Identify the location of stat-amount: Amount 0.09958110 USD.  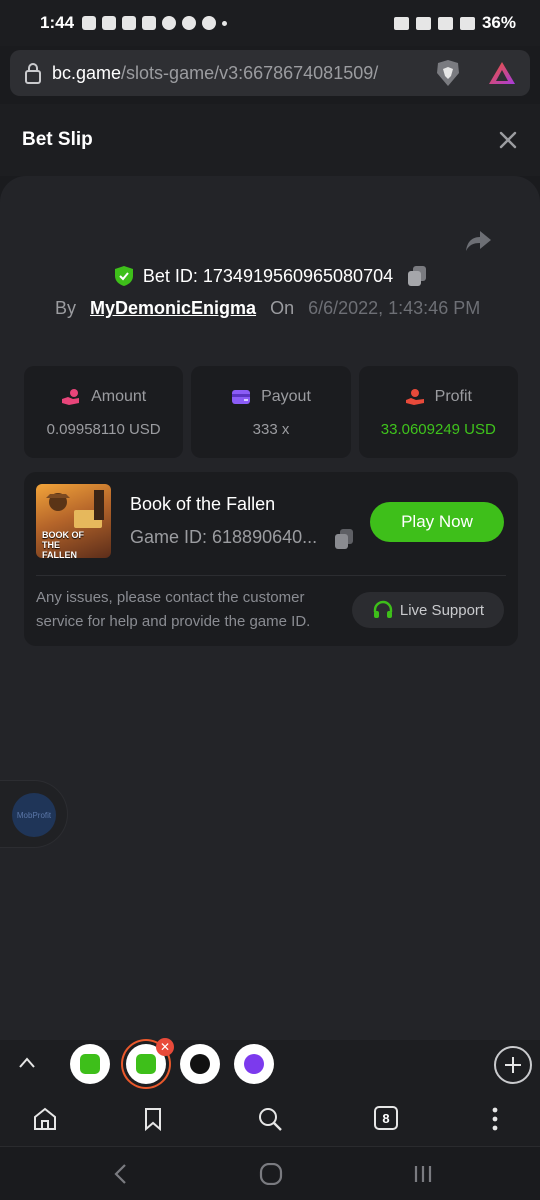
(104, 412).